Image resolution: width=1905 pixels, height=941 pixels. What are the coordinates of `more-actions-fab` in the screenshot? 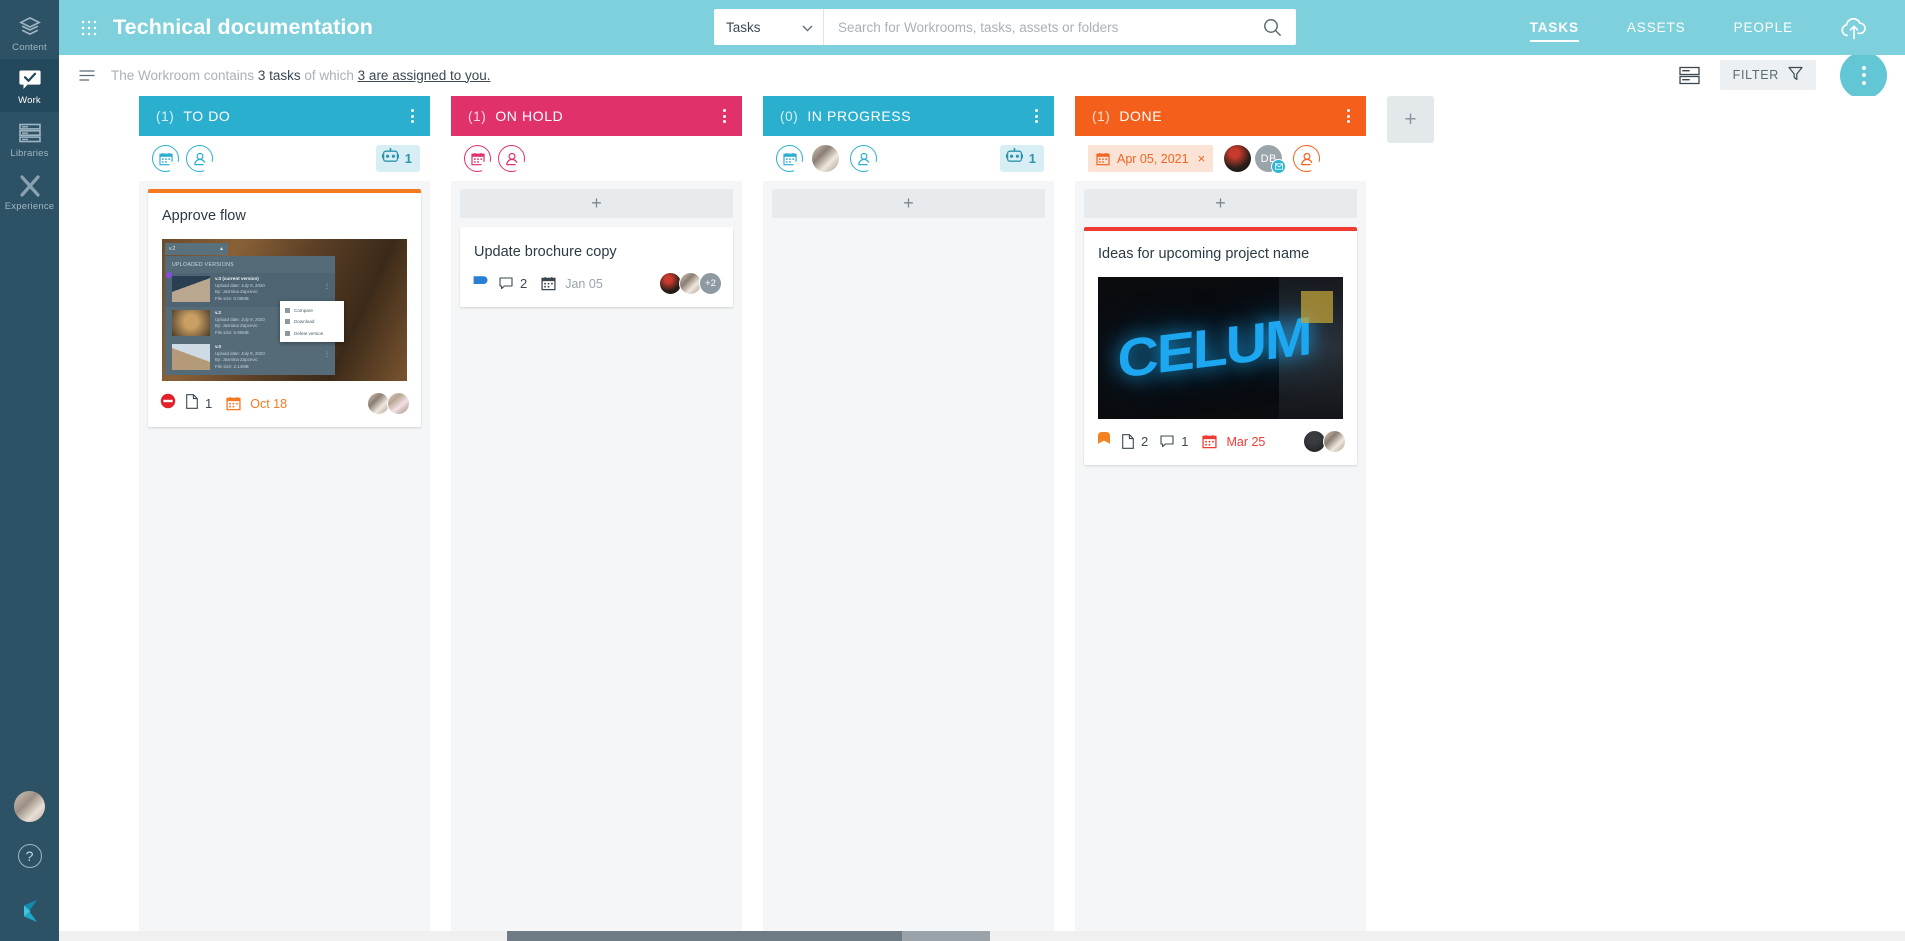 It's located at (1863, 75).